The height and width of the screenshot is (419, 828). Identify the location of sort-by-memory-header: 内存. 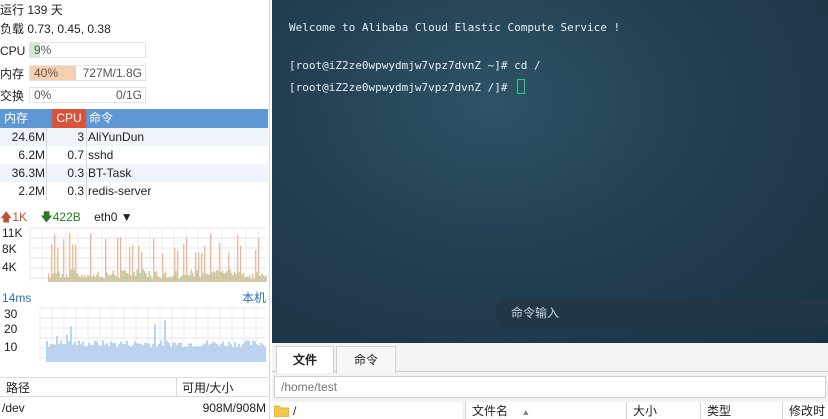
(26, 118).